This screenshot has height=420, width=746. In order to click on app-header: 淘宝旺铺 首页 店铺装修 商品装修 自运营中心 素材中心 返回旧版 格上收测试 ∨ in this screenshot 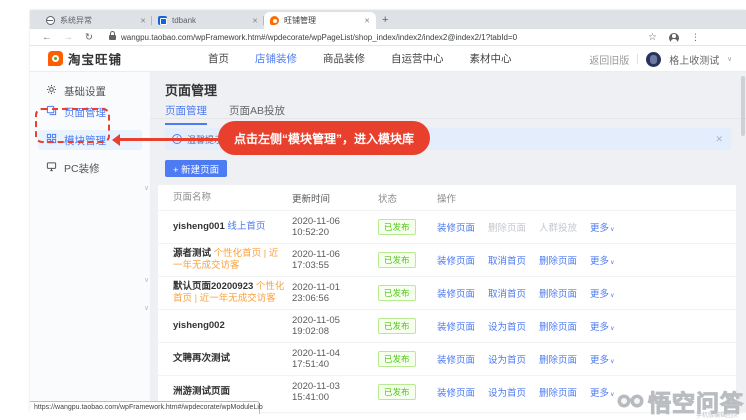, I will do `click(388, 59)`.